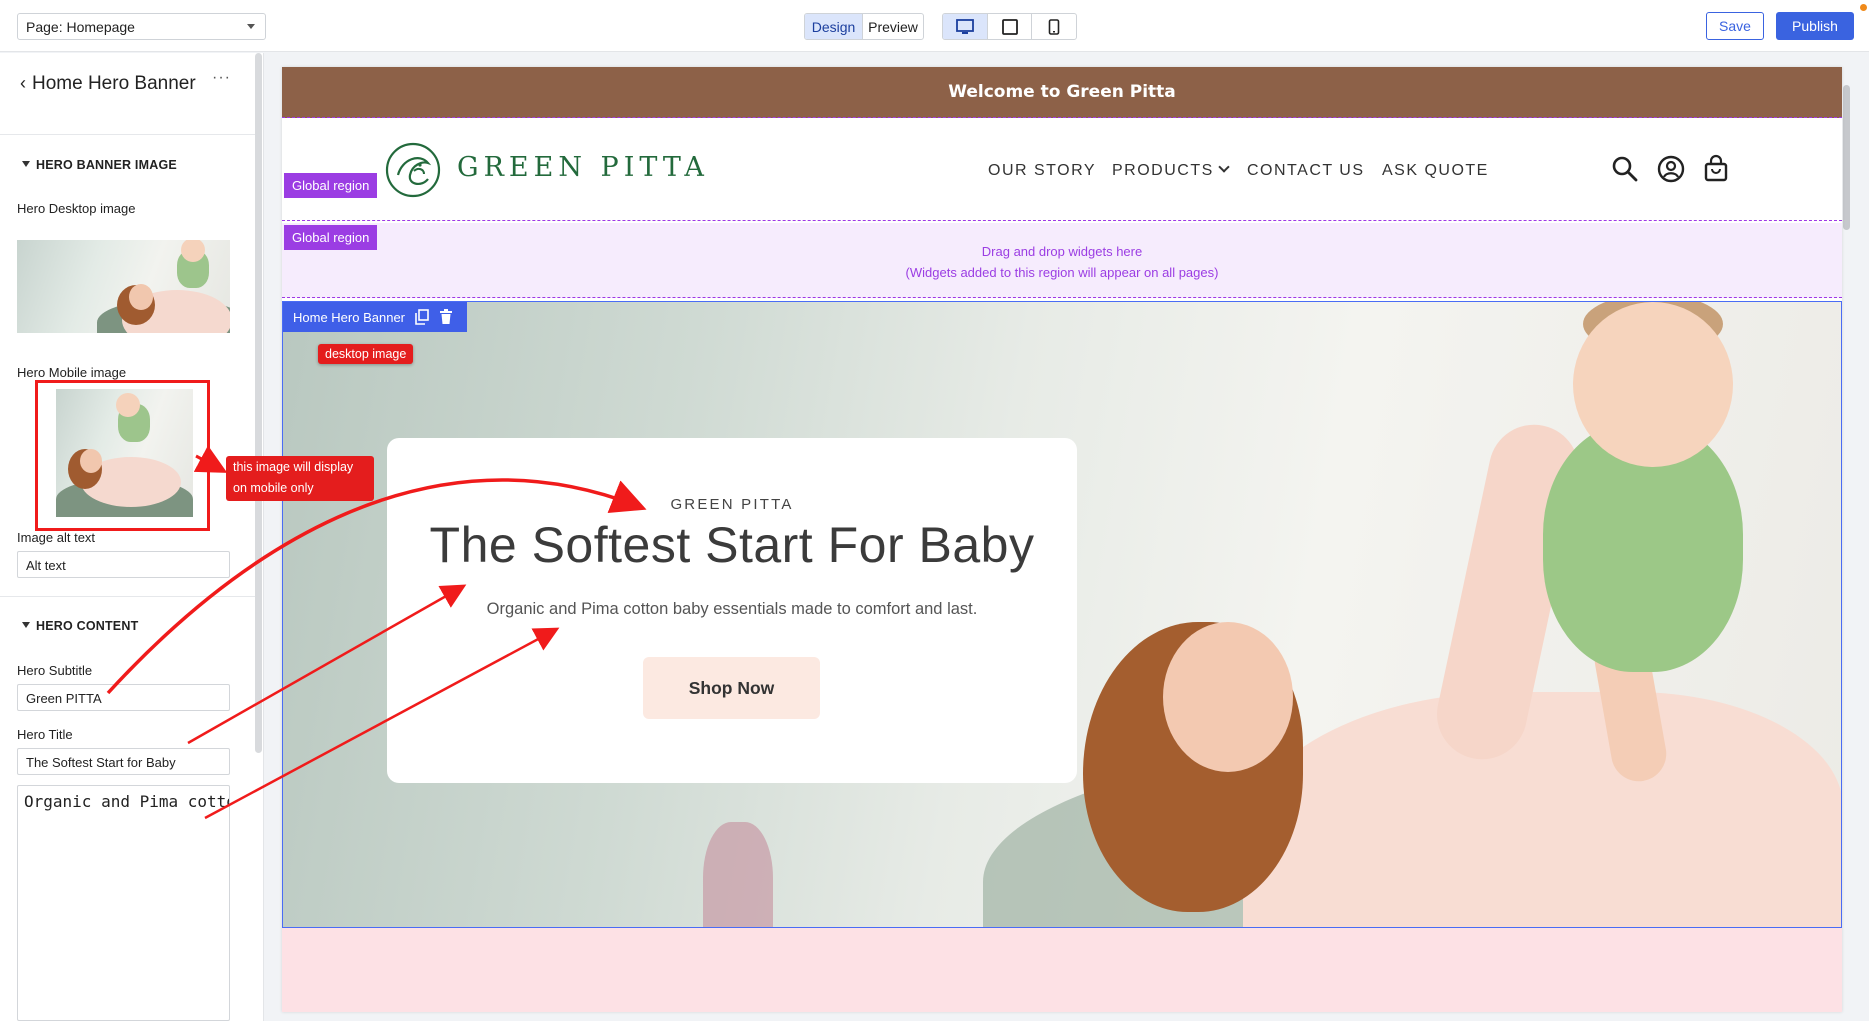  I want to click on section-title: HERO BANNER IMAGE, so click(106, 165).